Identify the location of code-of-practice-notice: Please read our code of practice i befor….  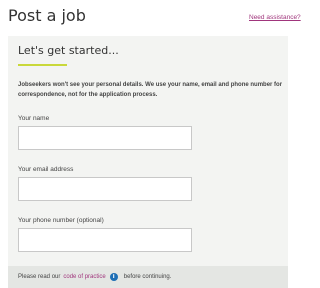
(148, 277).